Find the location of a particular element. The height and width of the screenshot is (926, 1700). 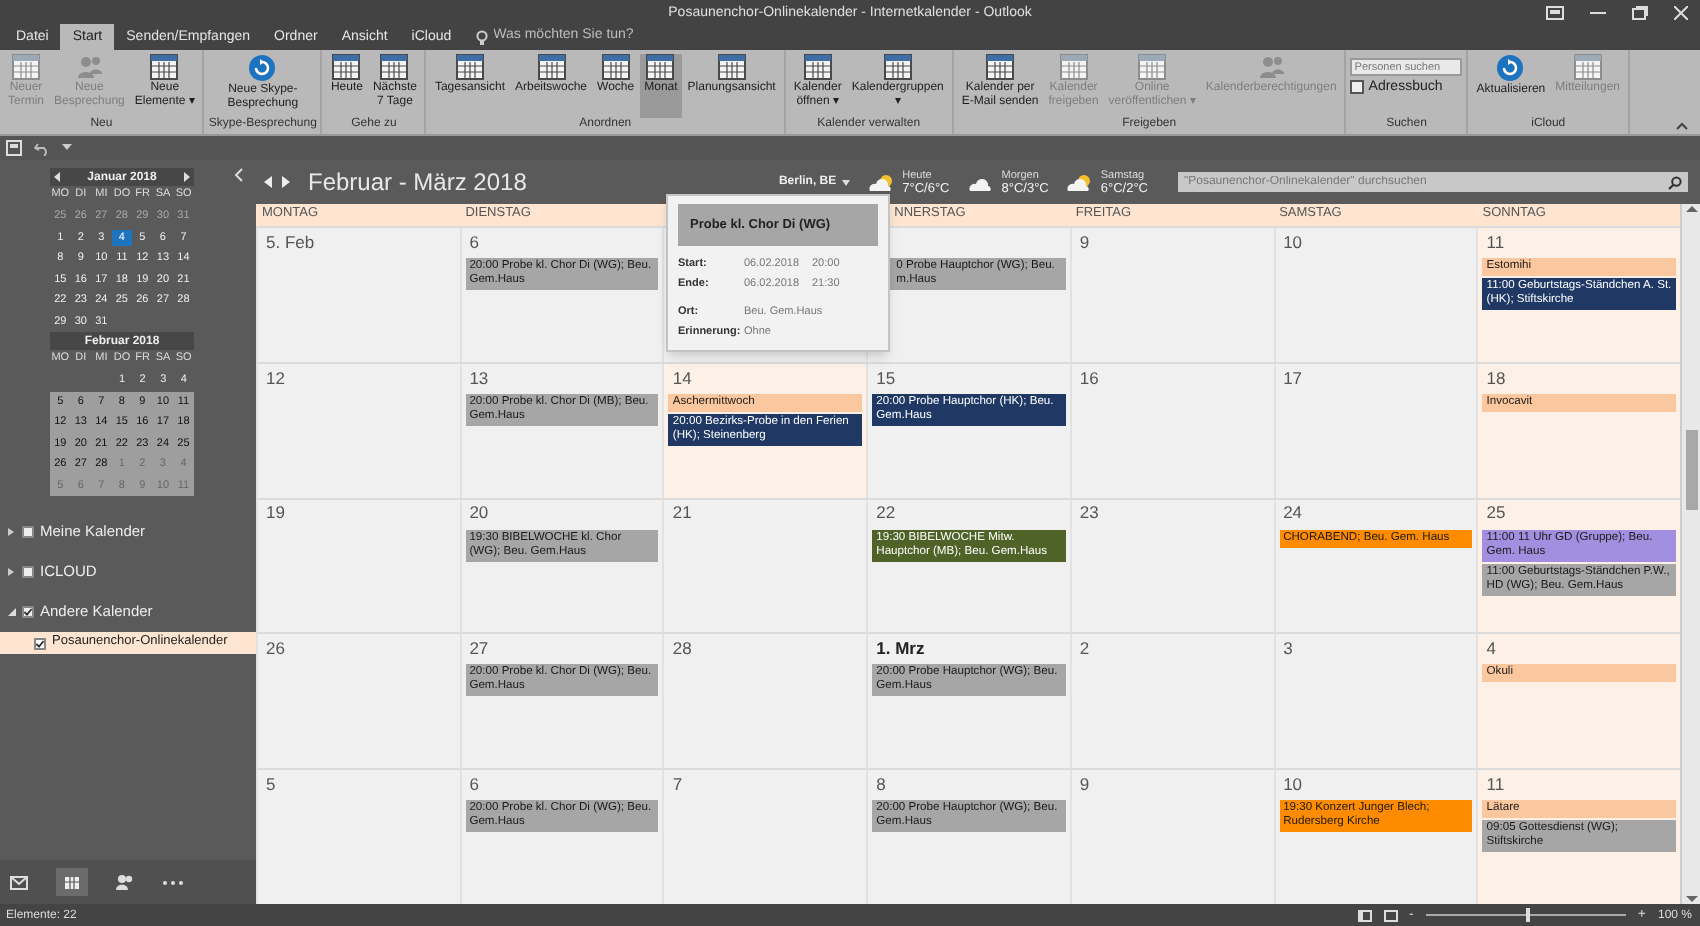

day-number: 4 is located at coordinates (1491, 649).